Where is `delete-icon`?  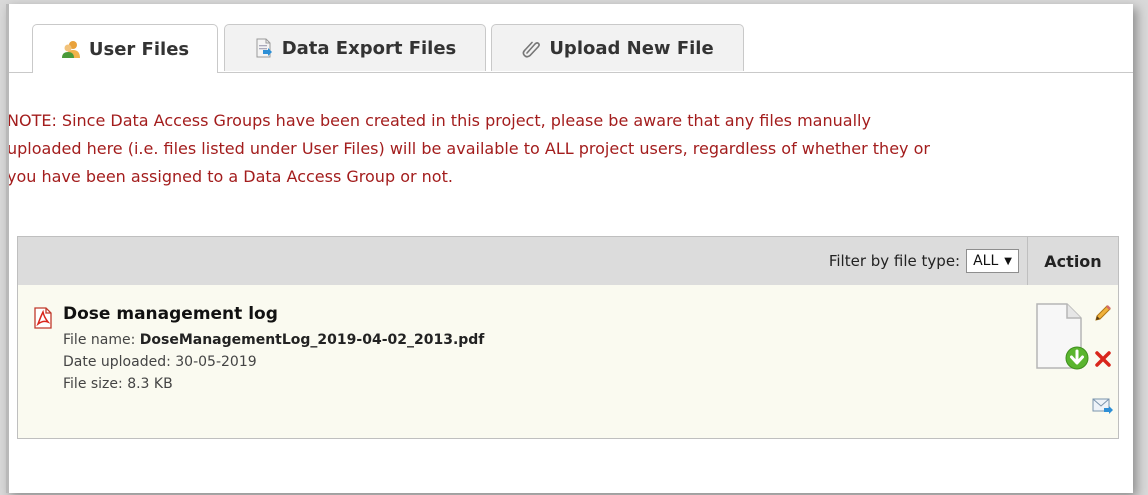 delete-icon is located at coordinates (1103, 361).